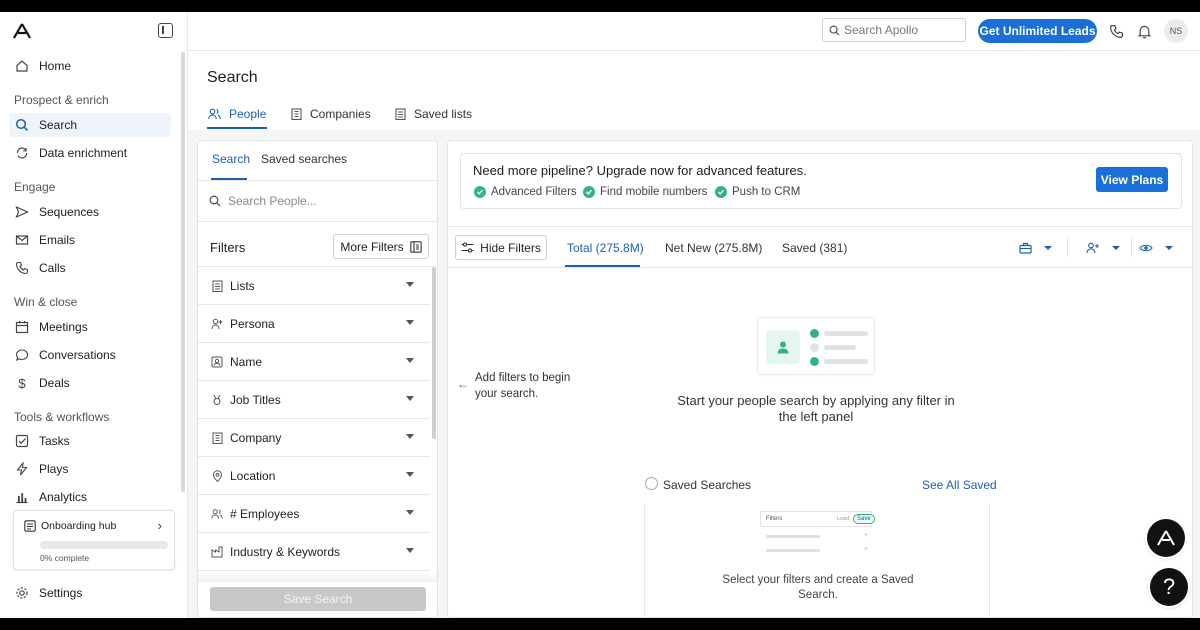 This screenshot has height=630, width=1200. Describe the element at coordinates (35, 187) in the screenshot. I see `section-label-engage: Engage` at that location.